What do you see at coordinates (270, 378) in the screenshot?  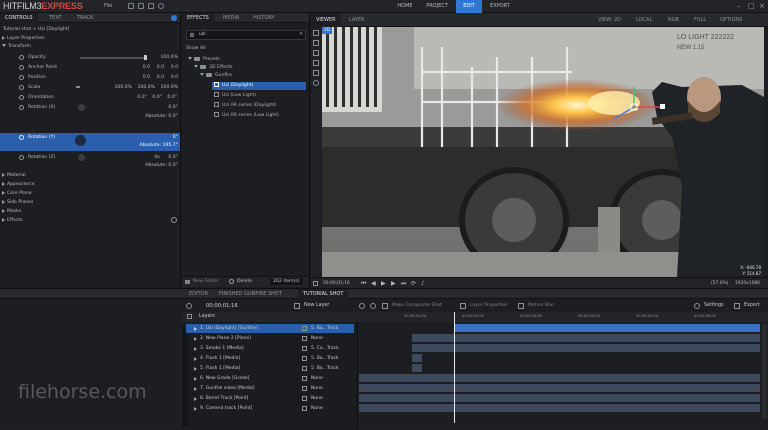 I see `layer-row: 6. New Grade [Grade] None` at bounding box center [270, 378].